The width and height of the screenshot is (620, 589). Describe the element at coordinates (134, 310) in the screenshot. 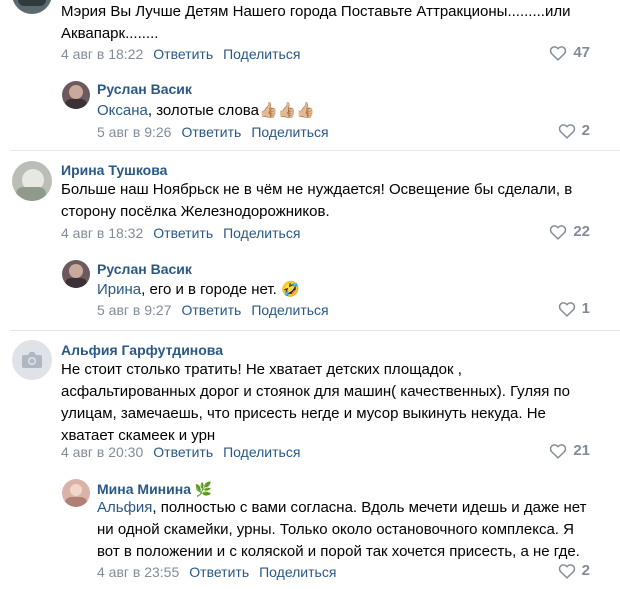

I see `comment-date: 5 авг в 9:27` at that location.